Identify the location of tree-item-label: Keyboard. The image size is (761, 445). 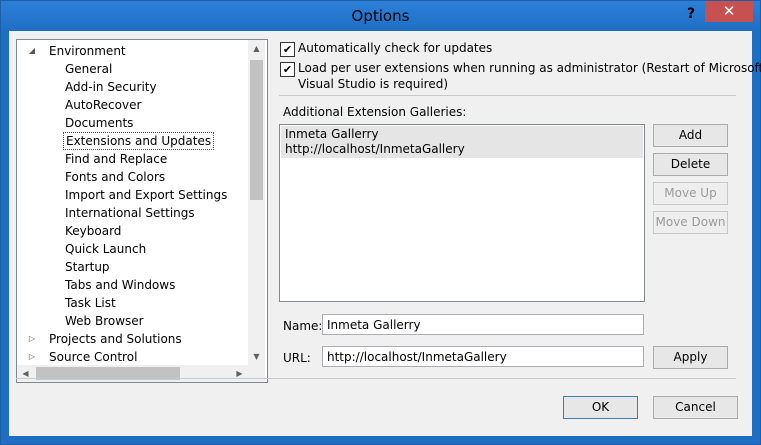
(93, 231).